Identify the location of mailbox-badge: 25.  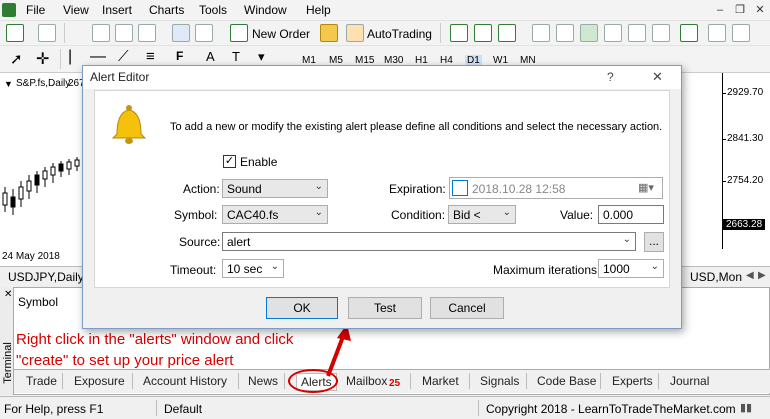
(395, 383).